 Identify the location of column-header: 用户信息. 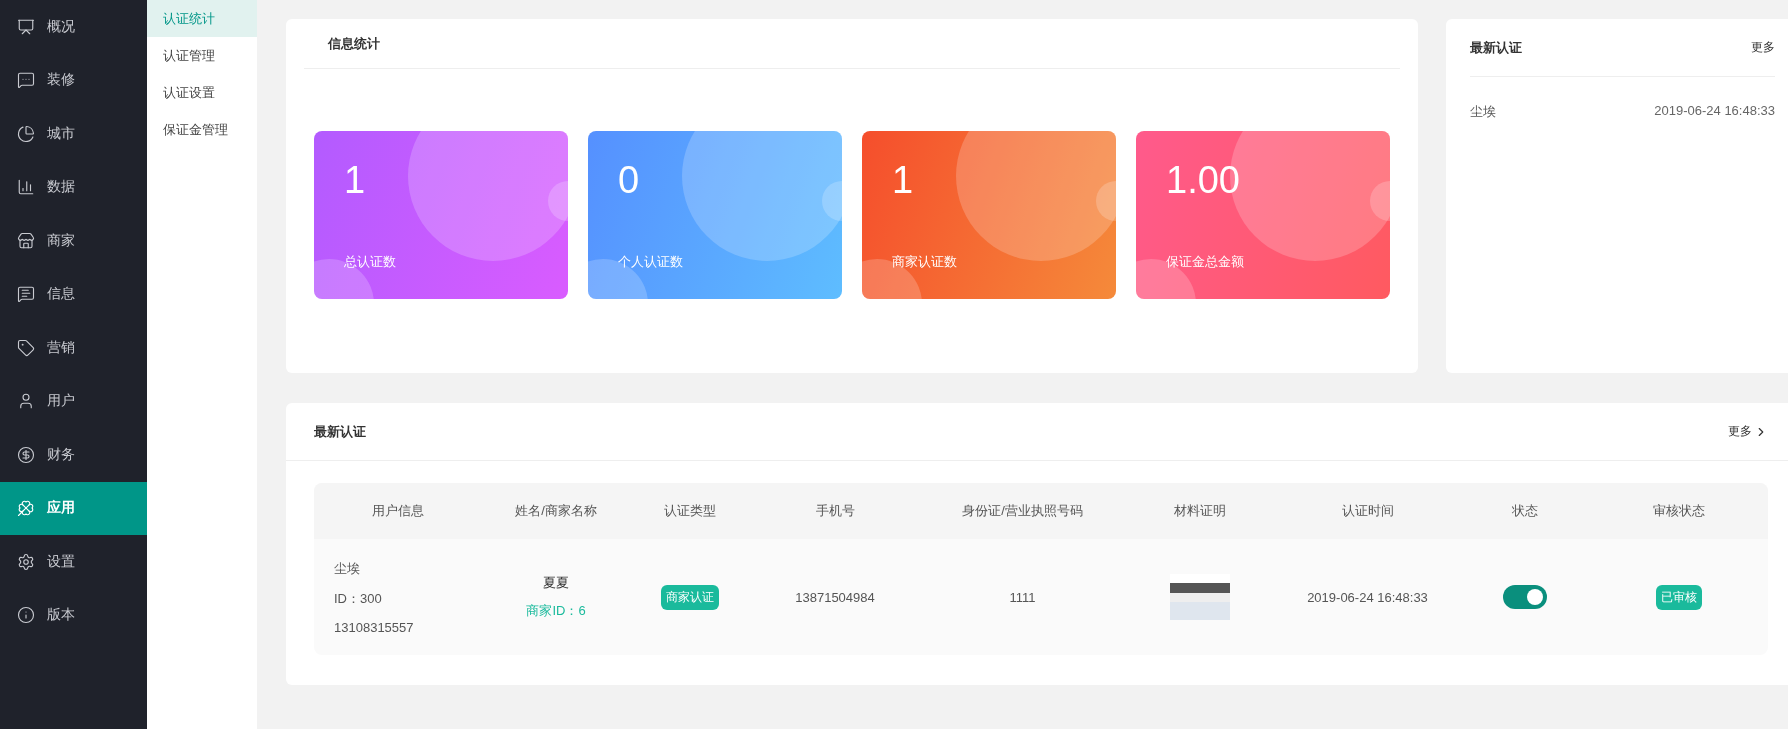
(398, 511).